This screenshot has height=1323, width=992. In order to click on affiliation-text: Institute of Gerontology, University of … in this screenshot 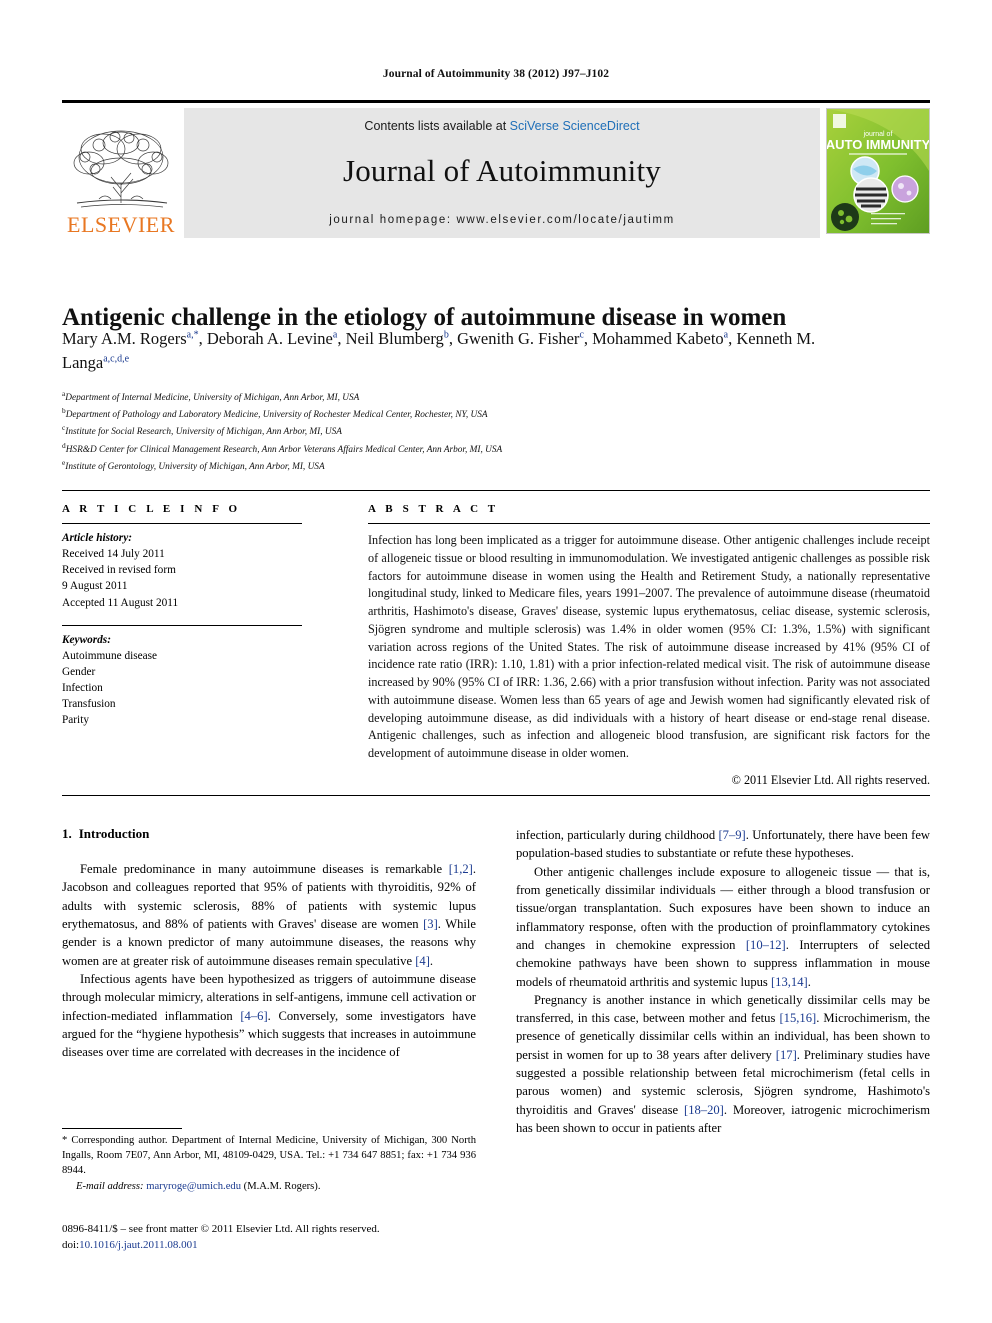, I will do `click(195, 466)`.